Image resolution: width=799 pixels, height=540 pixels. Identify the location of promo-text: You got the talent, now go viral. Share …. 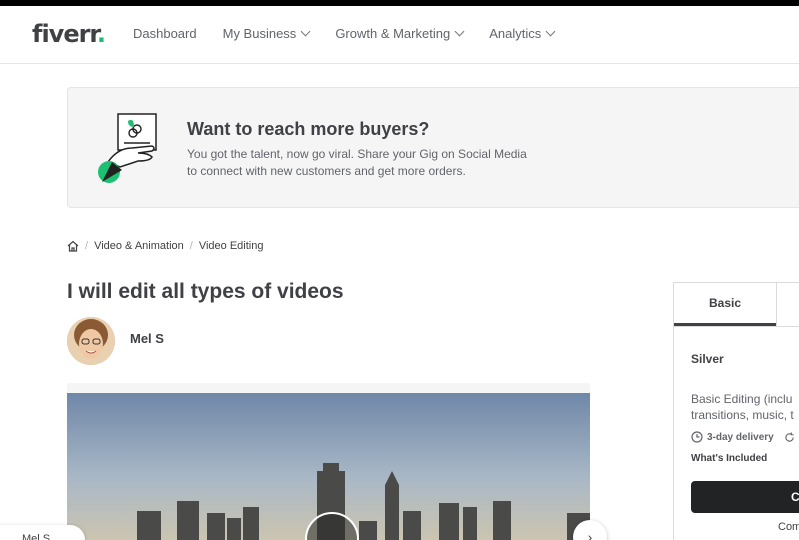
(357, 162).